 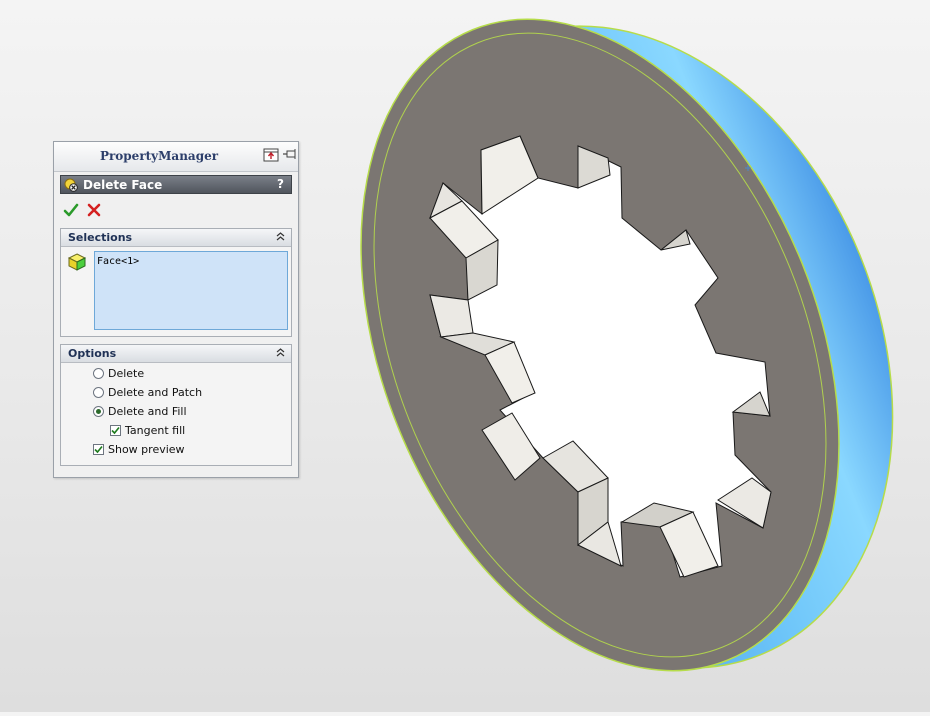 I want to click on selections-title: Selections, so click(x=100, y=237).